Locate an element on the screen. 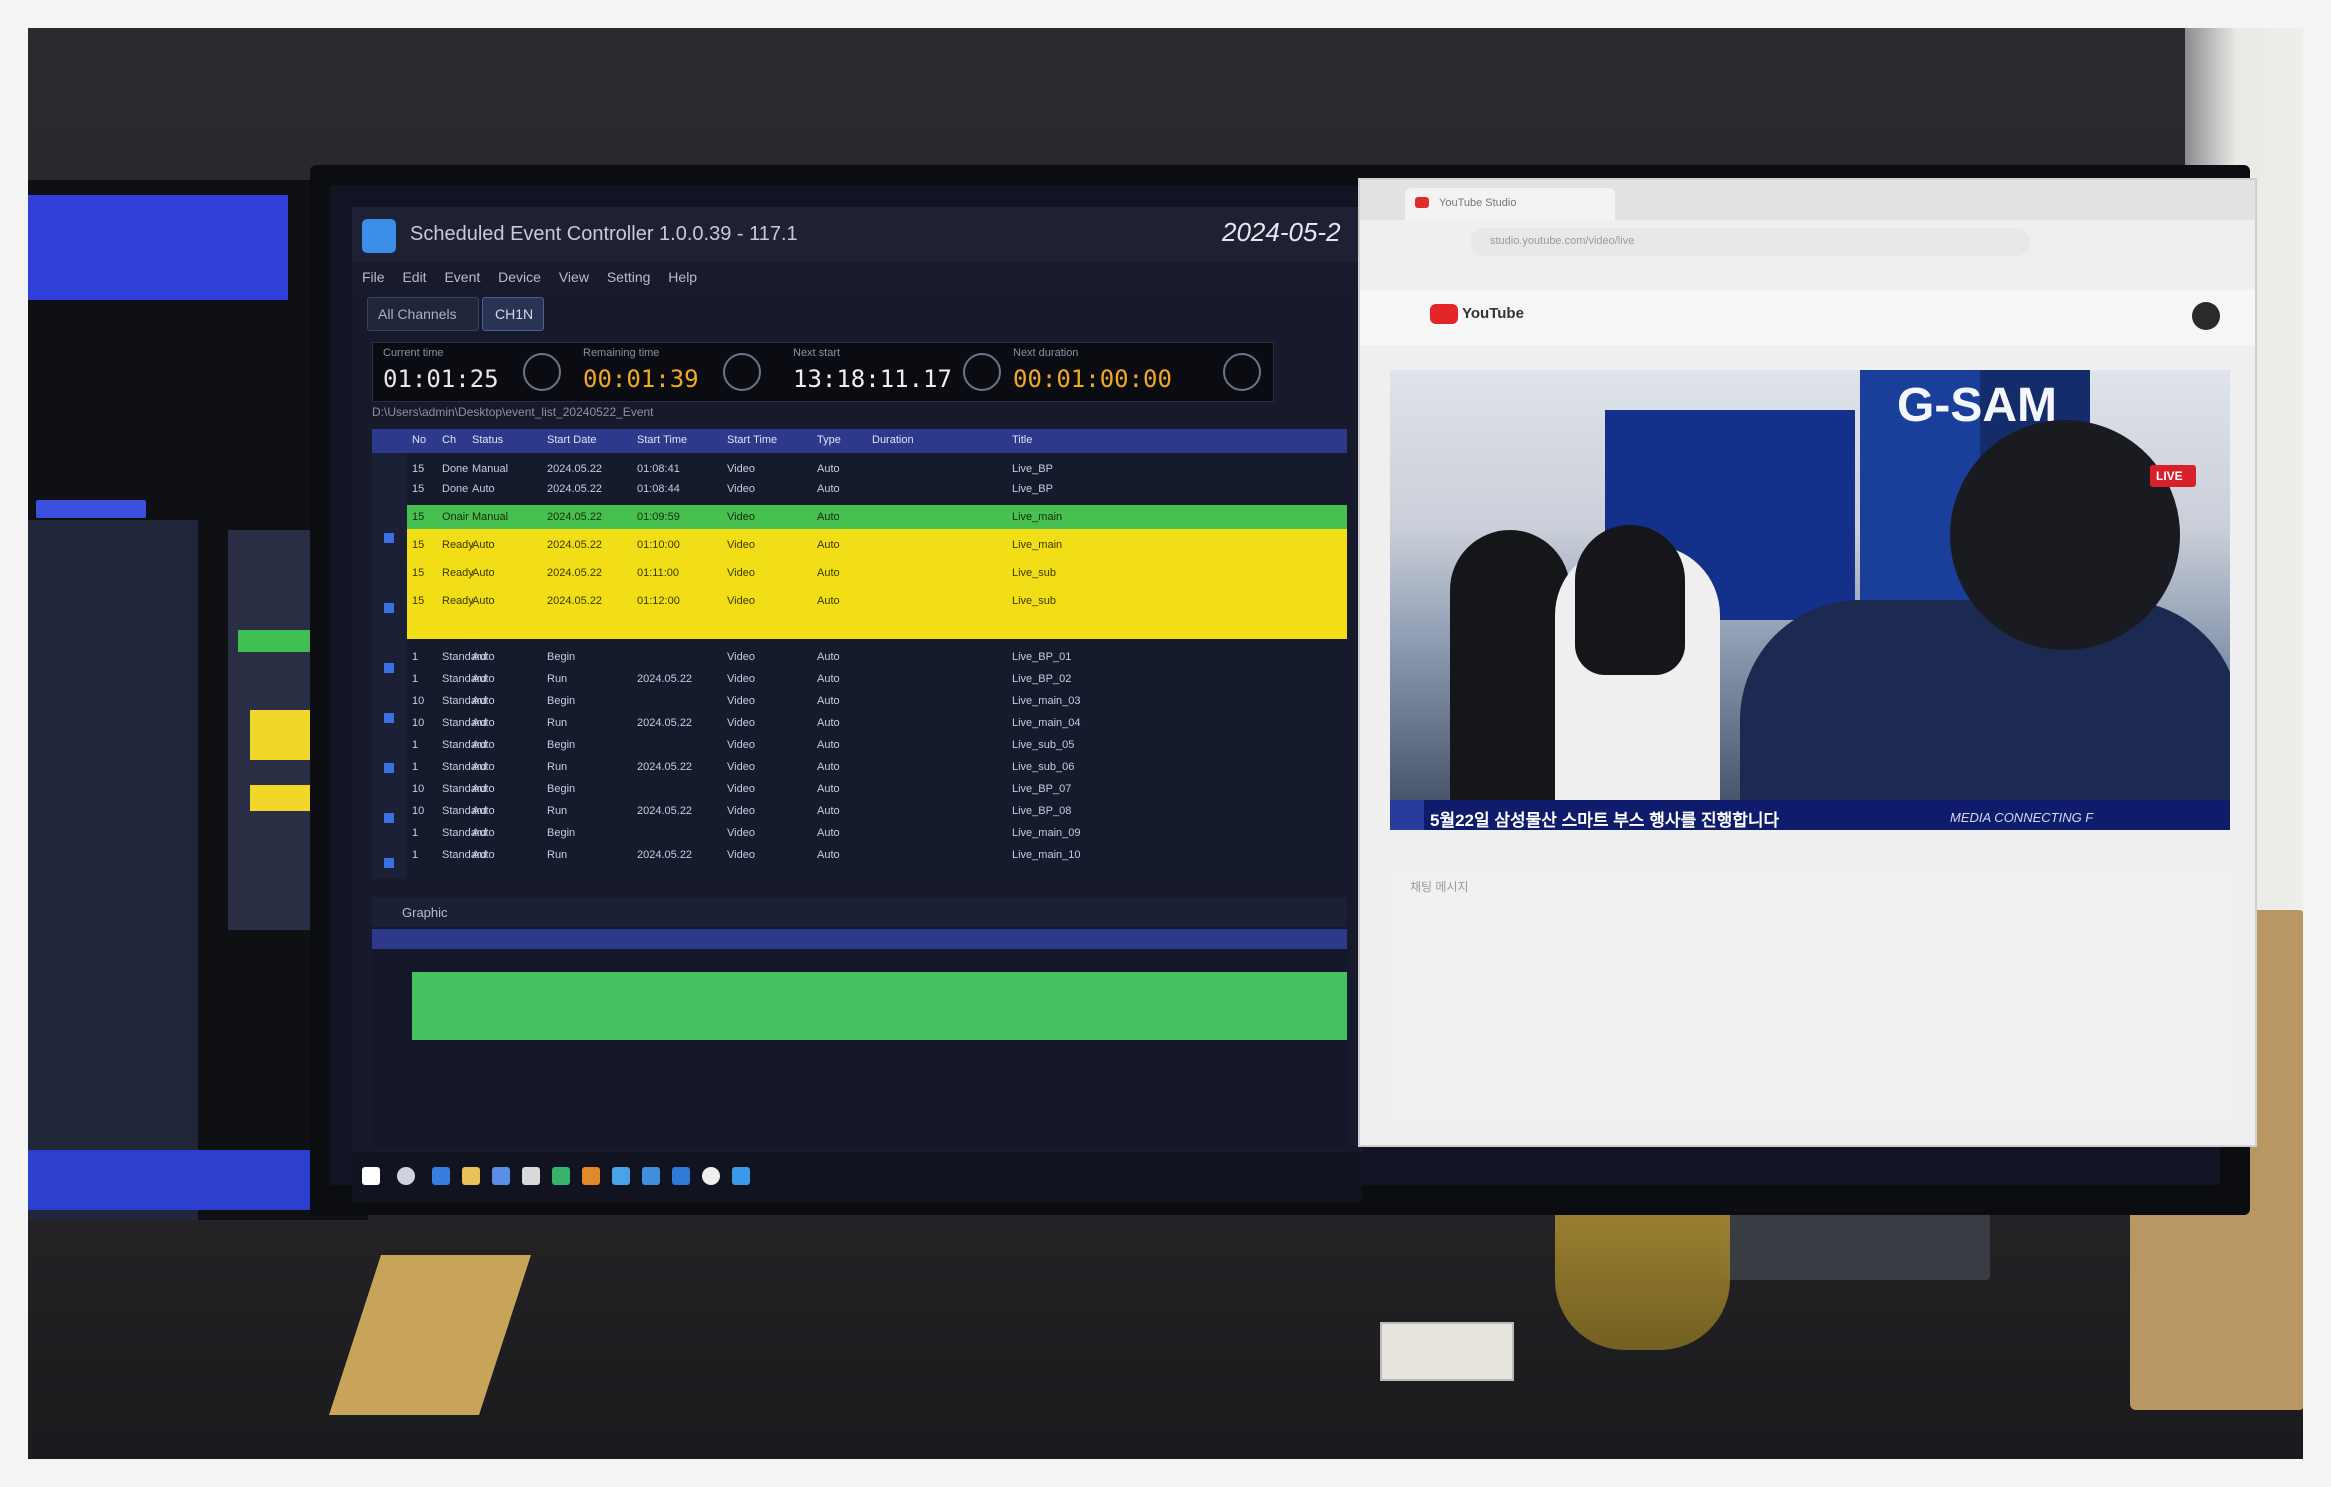  tab-label: All Channels is located at coordinates (417, 314).